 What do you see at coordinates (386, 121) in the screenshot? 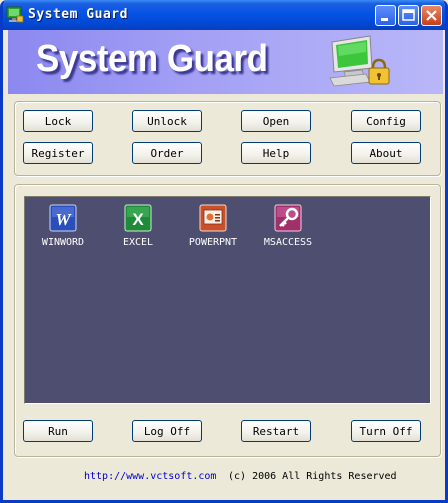
I see `config-button: Config` at bounding box center [386, 121].